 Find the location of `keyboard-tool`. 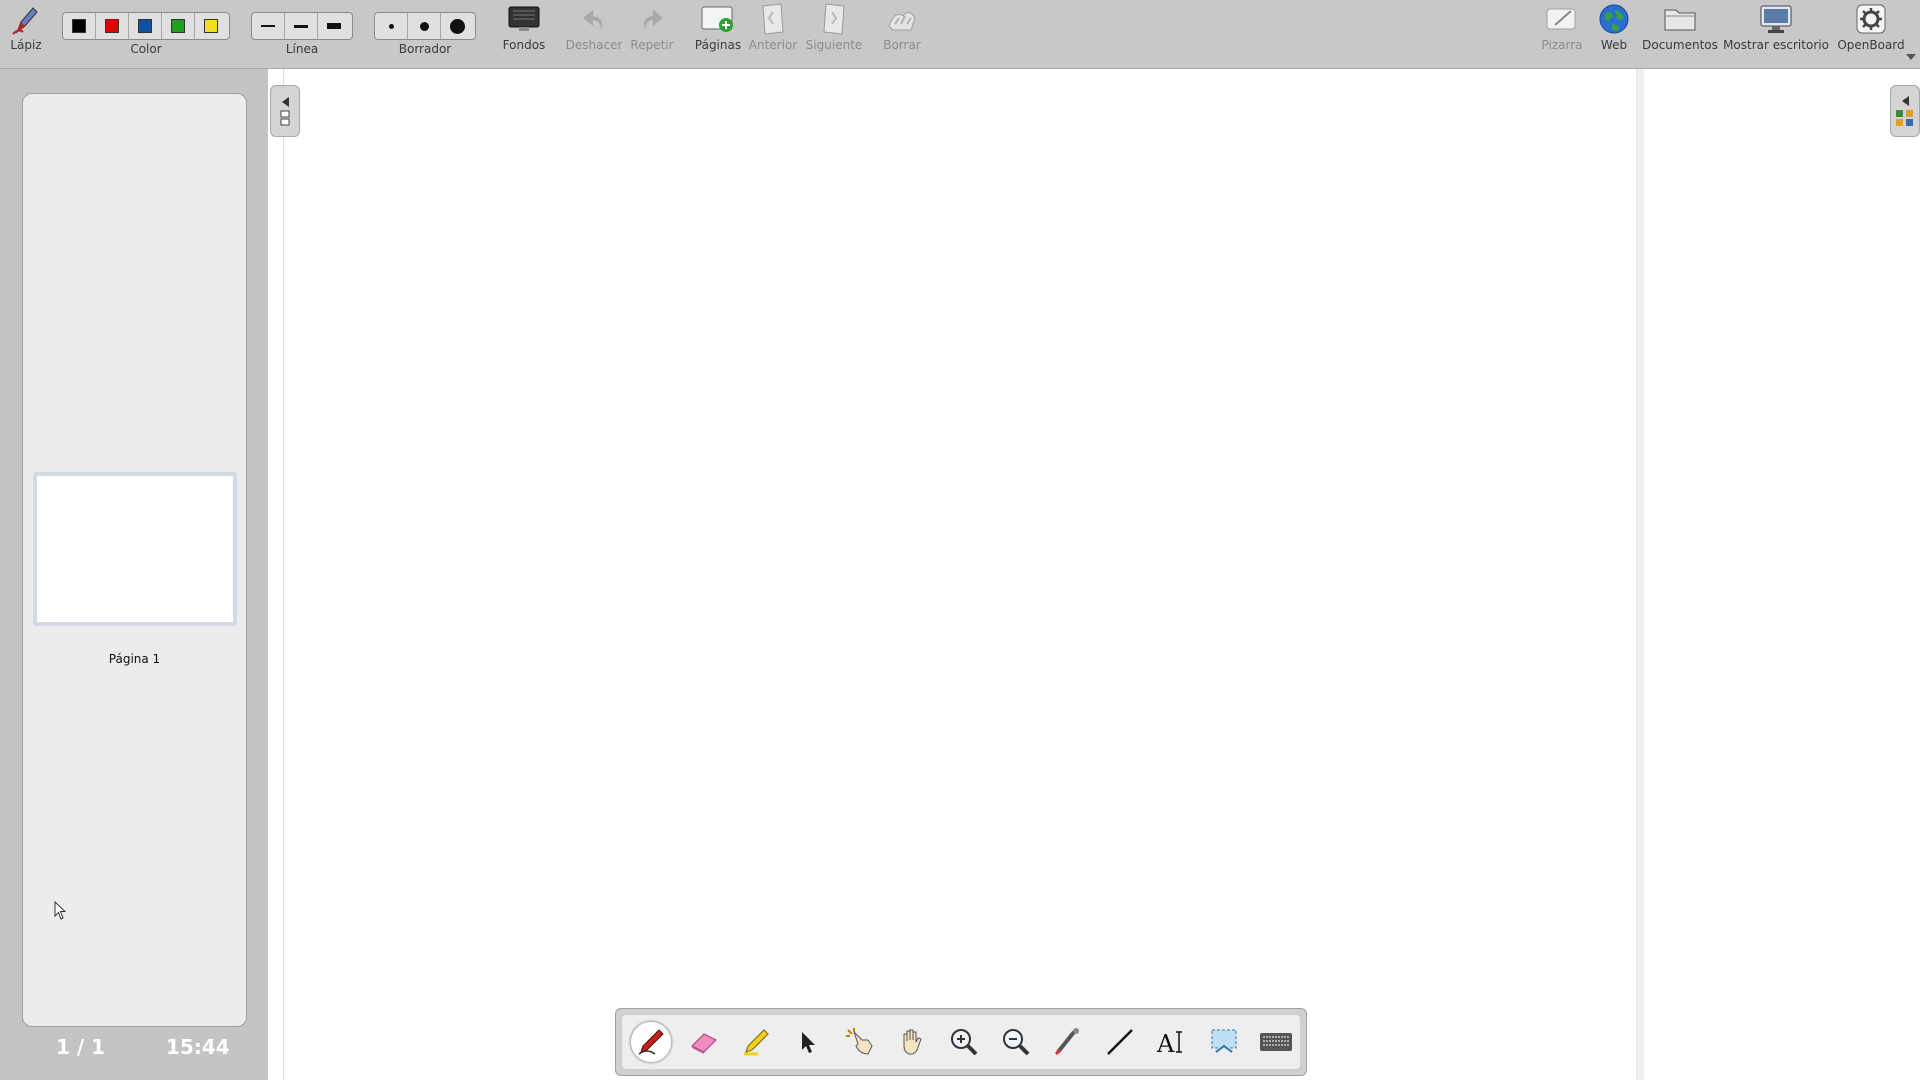

keyboard-tool is located at coordinates (1276, 1042).